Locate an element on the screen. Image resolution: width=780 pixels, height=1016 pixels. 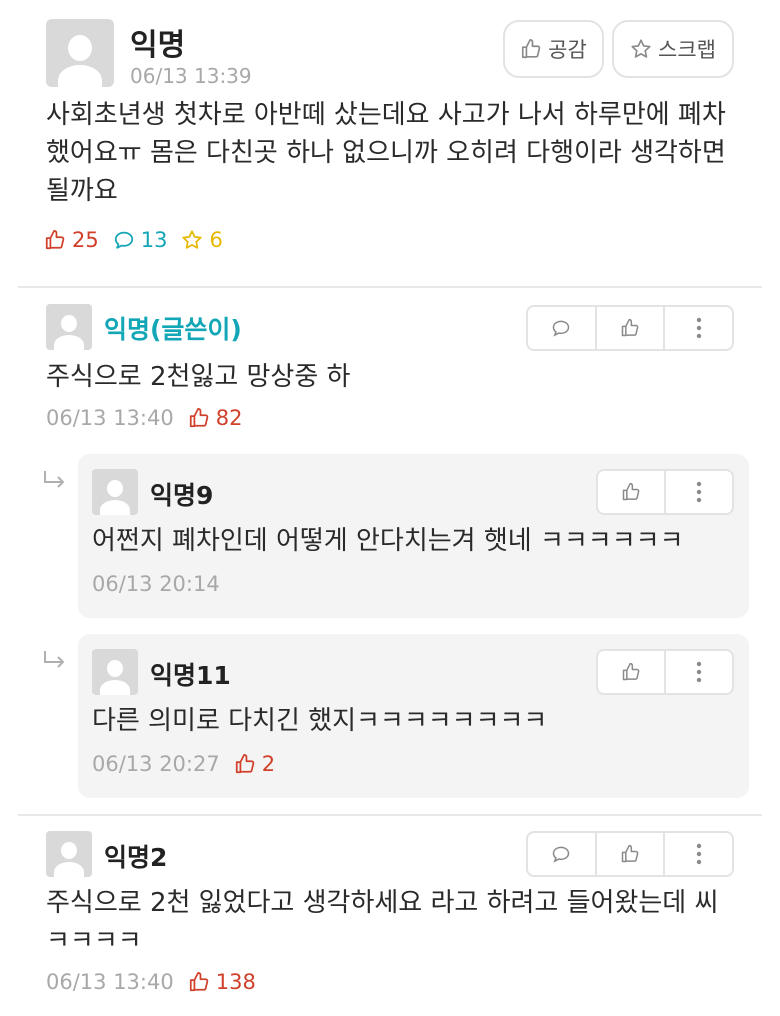
comment-meta: 06/13 13:40 82 is located at coordinates (144, 418).